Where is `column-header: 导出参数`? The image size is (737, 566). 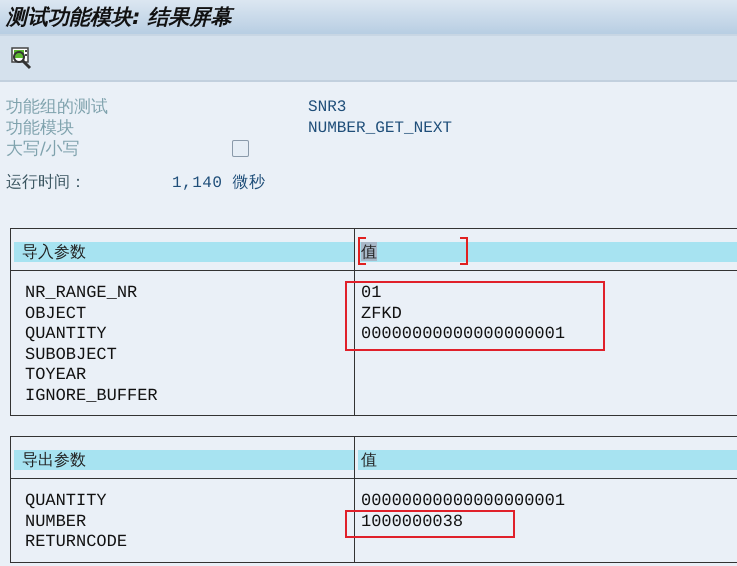
column-header: 导出参数 is located at coordinates (184, 460).